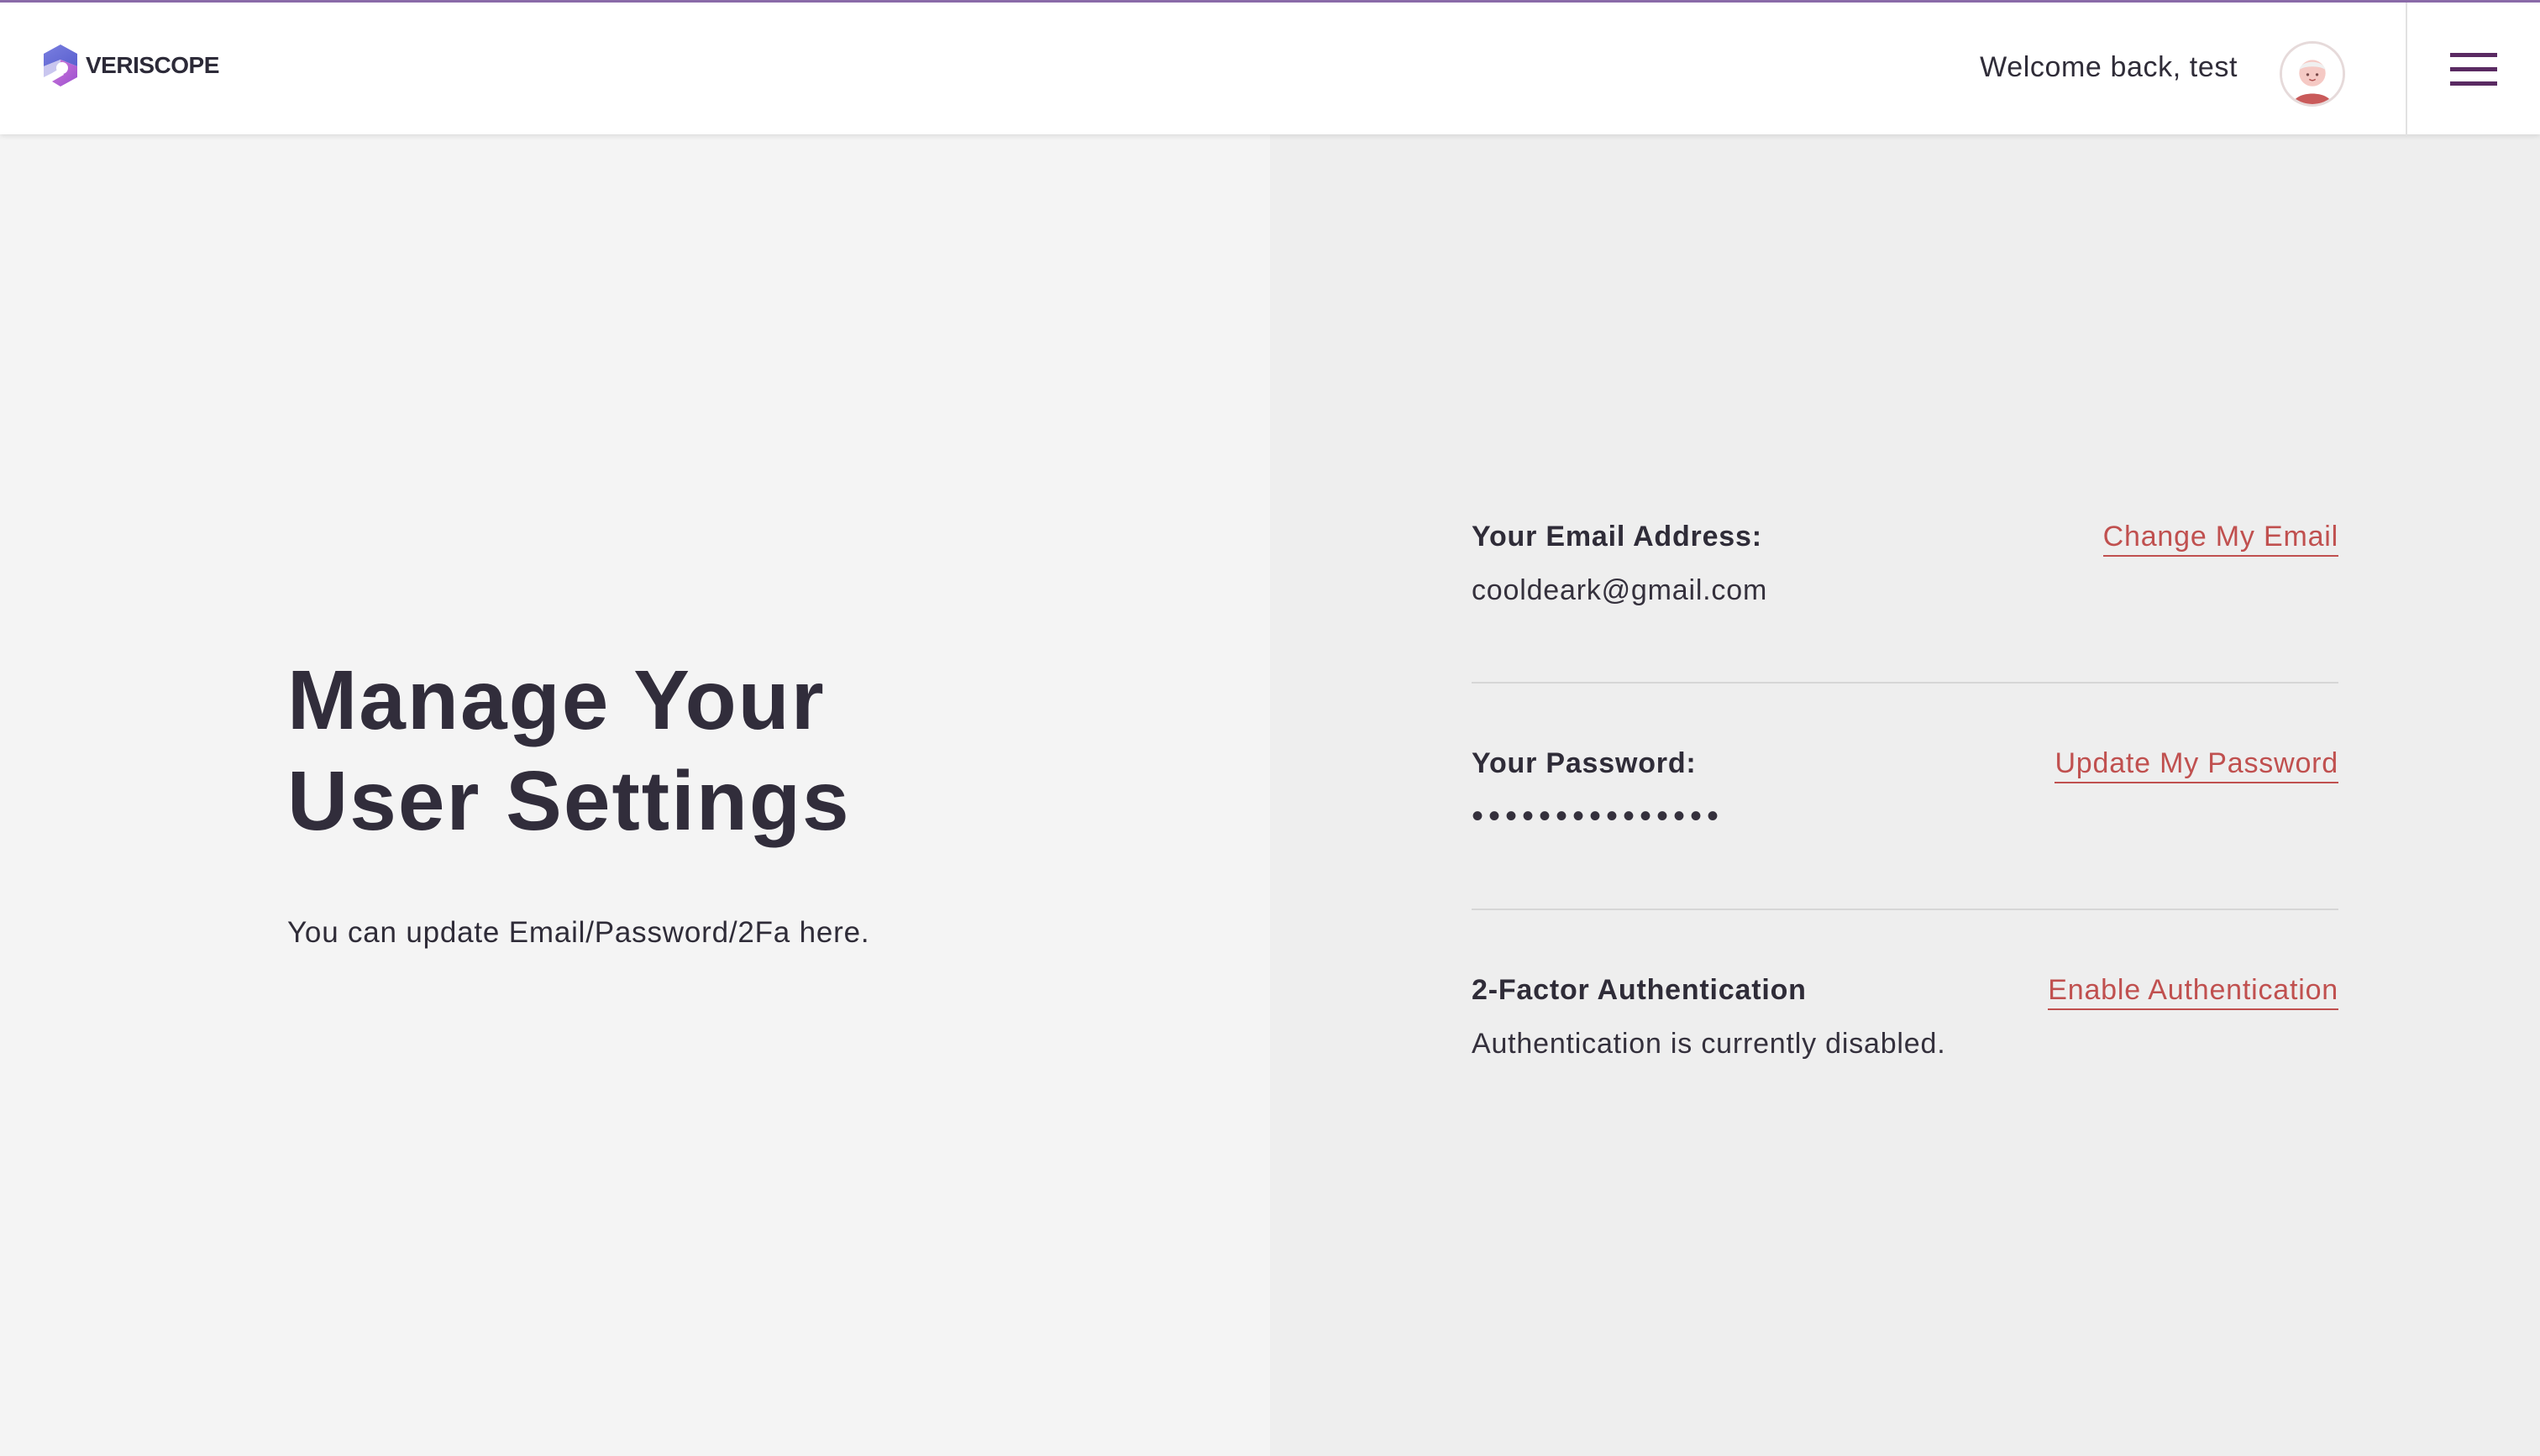  What do you see at coordinates (2196, 765) in the screenshot?
I see `update-password-link: Update My Password` at bounding box center [2196, 765].